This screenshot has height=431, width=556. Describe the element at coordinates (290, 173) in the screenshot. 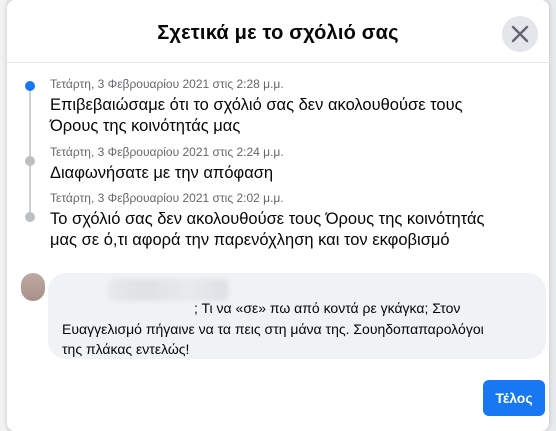

I see `timeline-text: Διαφωνήσατε με την απόφαση` at that location.